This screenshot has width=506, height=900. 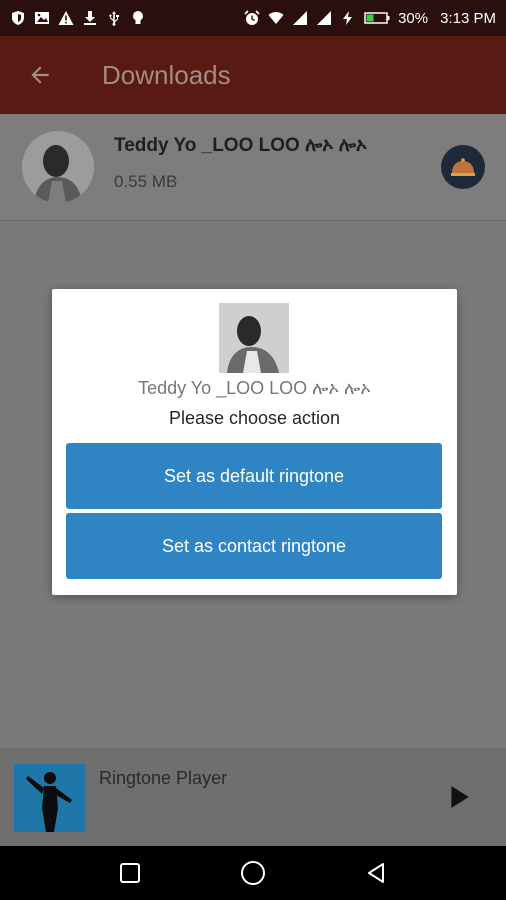 I want to click on dialog-prompt: Please choose action, so click(x=254, y=418).